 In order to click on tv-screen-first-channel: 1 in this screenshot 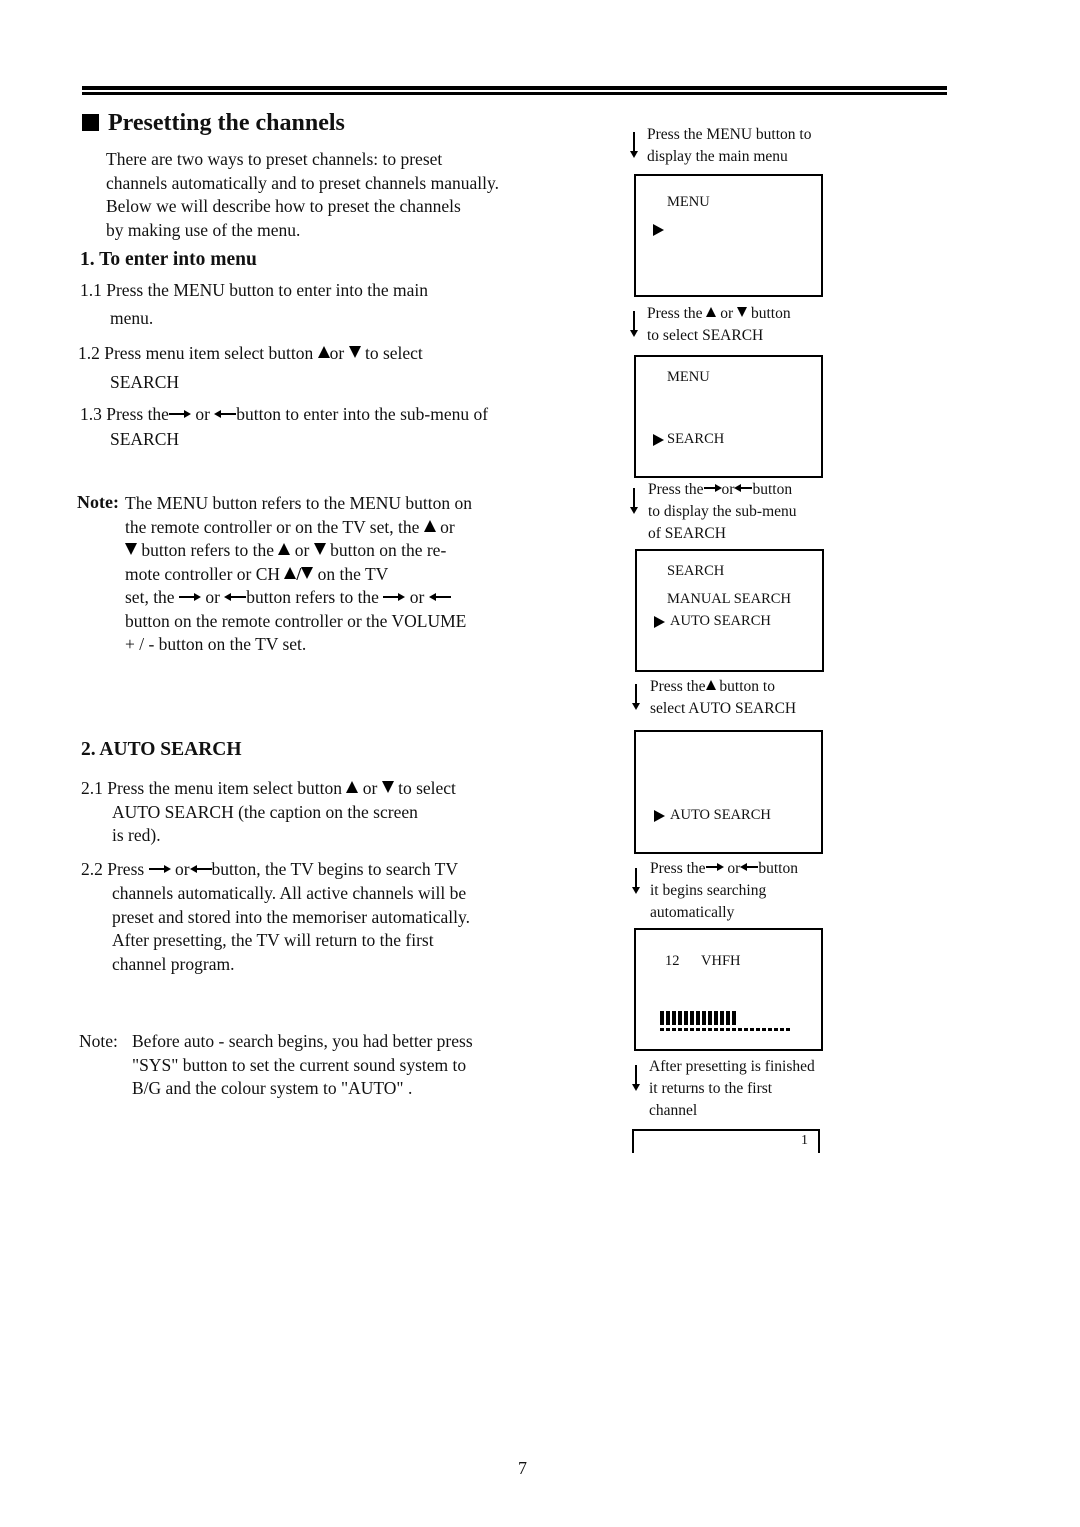, I will do `click(726, 1141)`.